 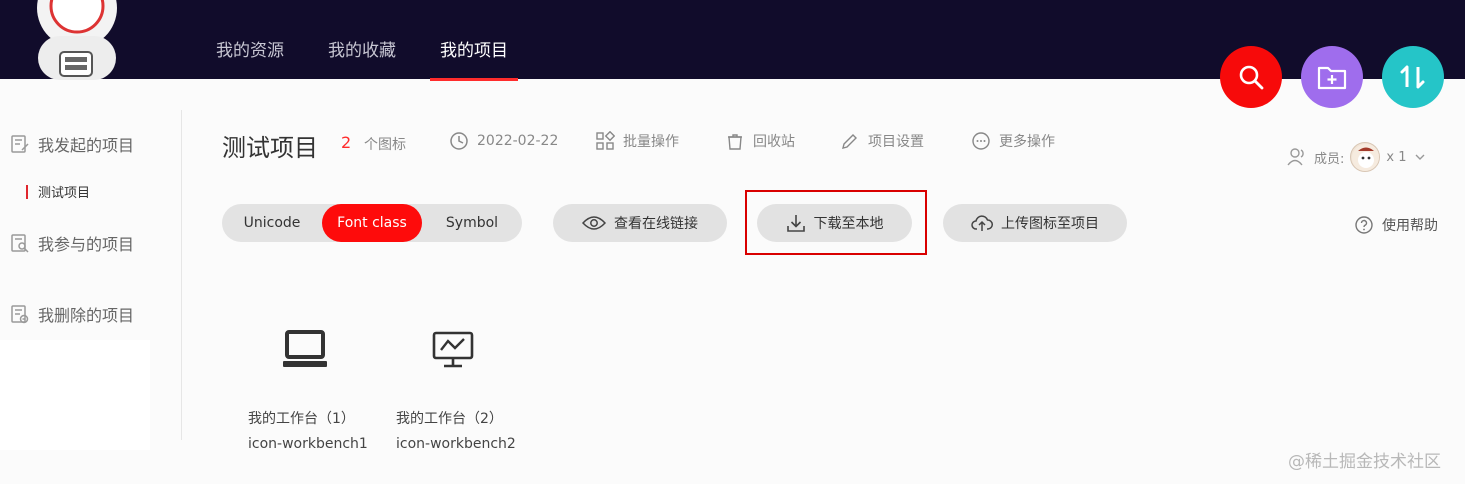 I want to click on member-avatar, so click(x=1365, y=157).